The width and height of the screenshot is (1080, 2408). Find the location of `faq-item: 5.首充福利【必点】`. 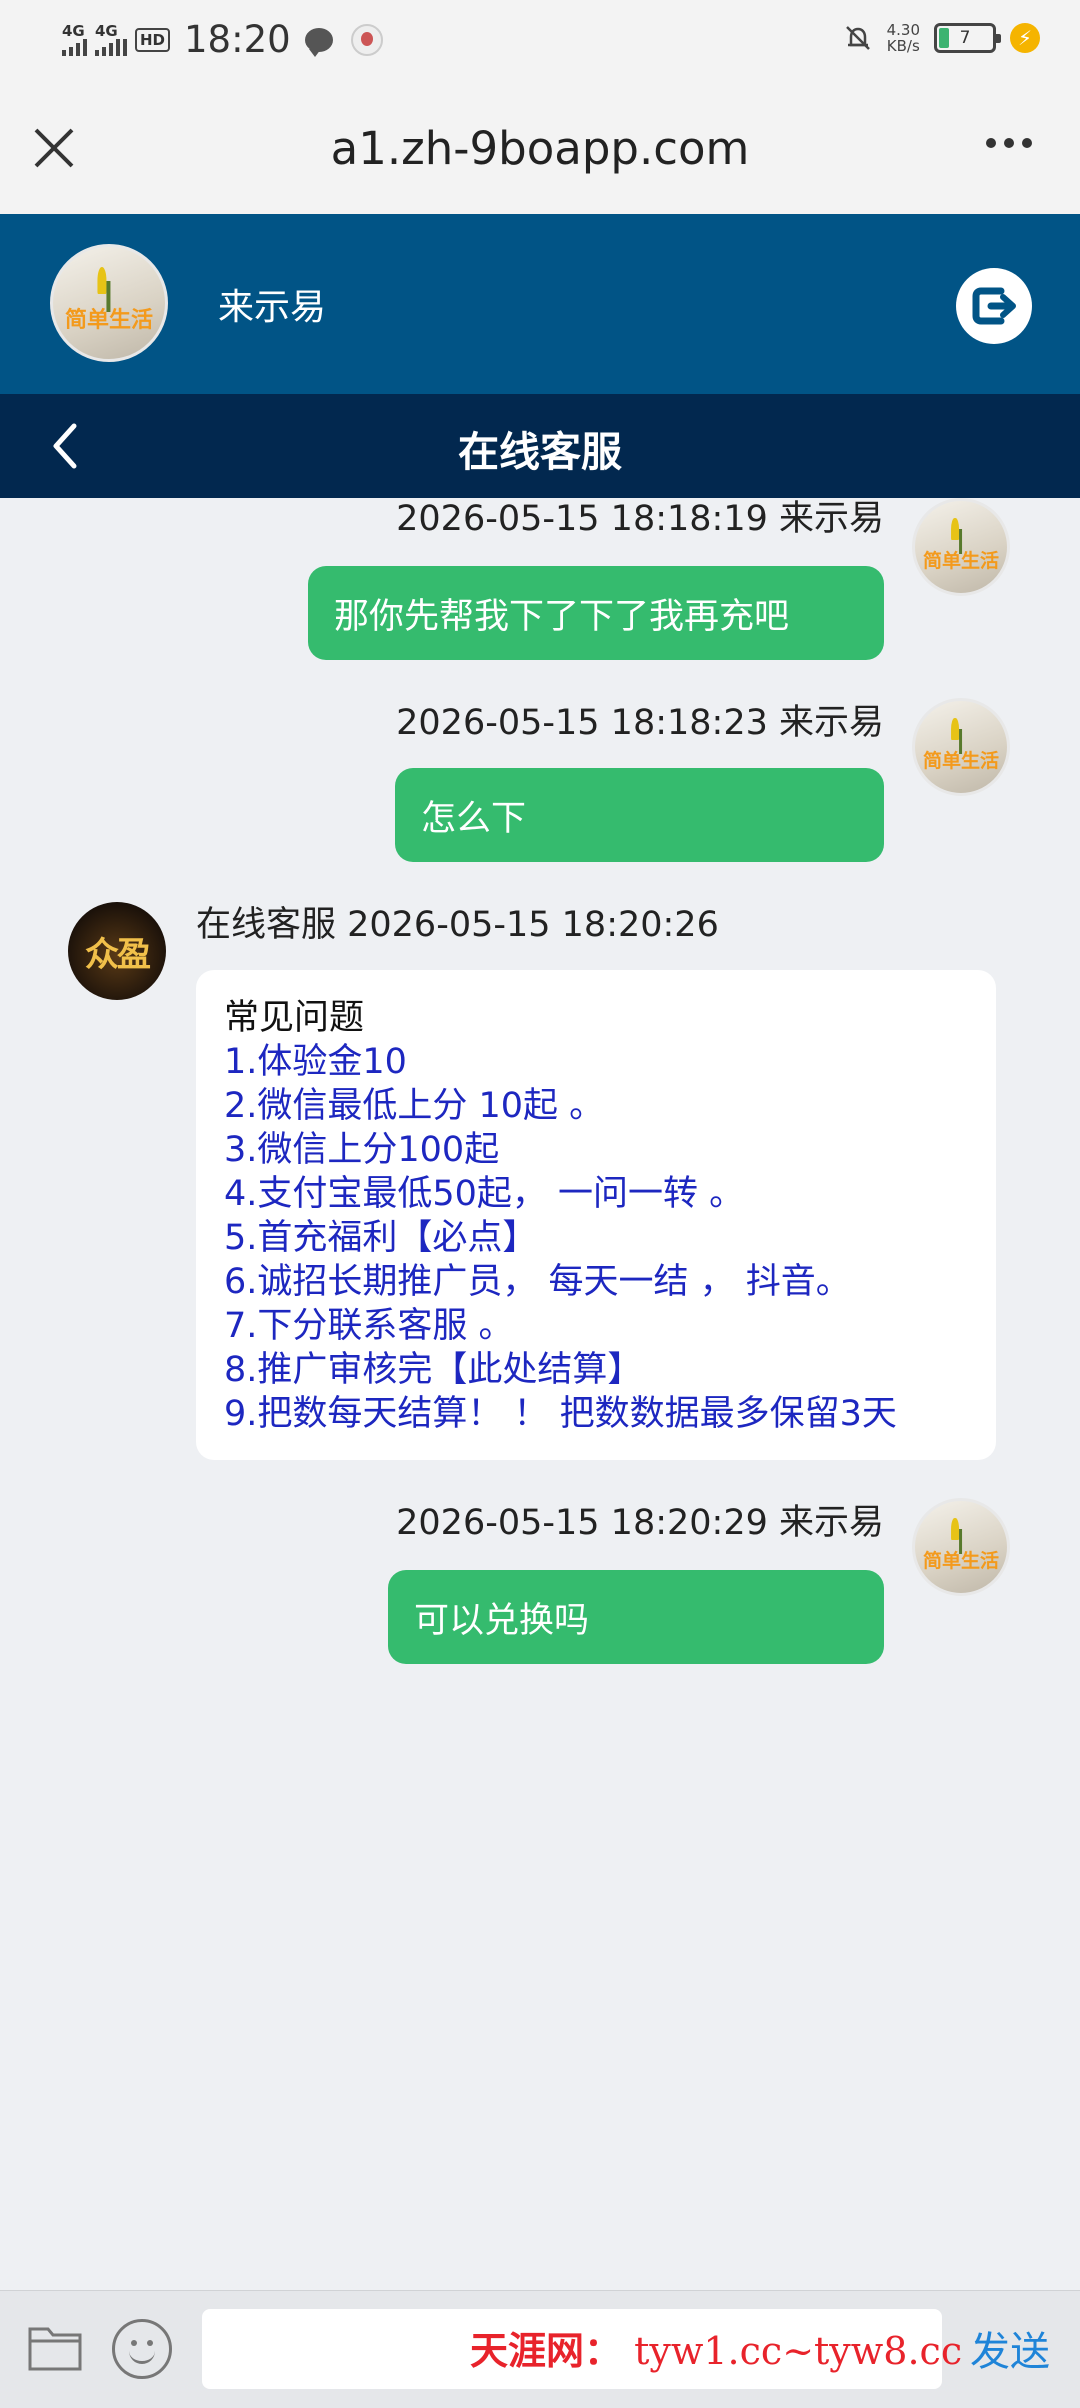

faq-item: 5.首充福利【必点】 is located at coordinates (596, 1238).